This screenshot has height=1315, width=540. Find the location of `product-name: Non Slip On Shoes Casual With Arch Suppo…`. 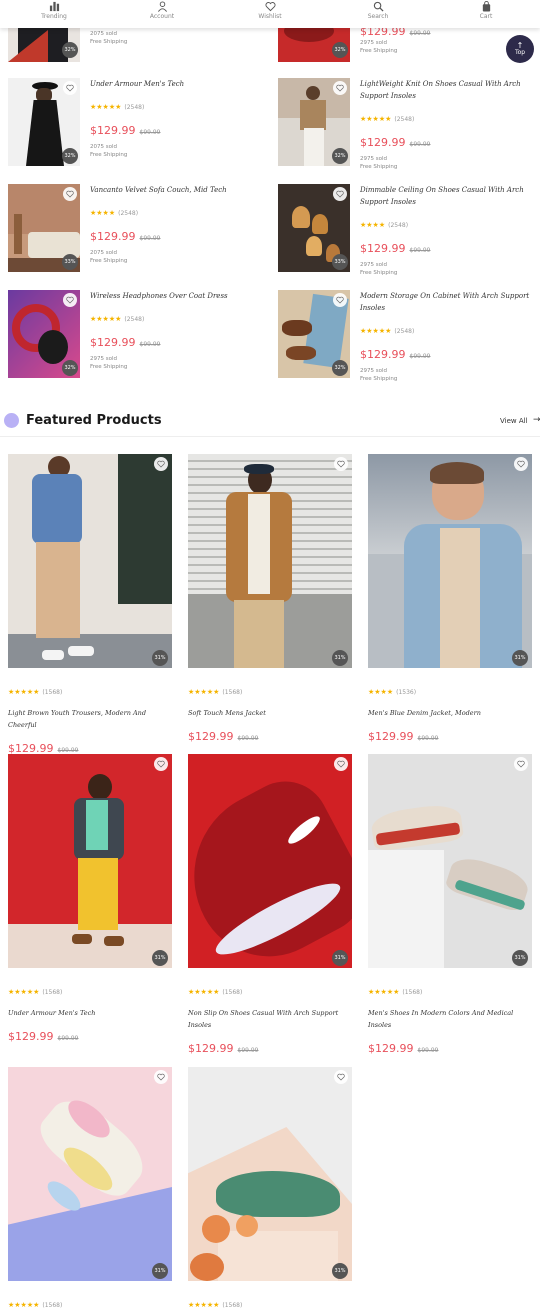

product-name: Non Slip On Shoes Casual With Arch Suppo… is located at coordinates (270, 1019).